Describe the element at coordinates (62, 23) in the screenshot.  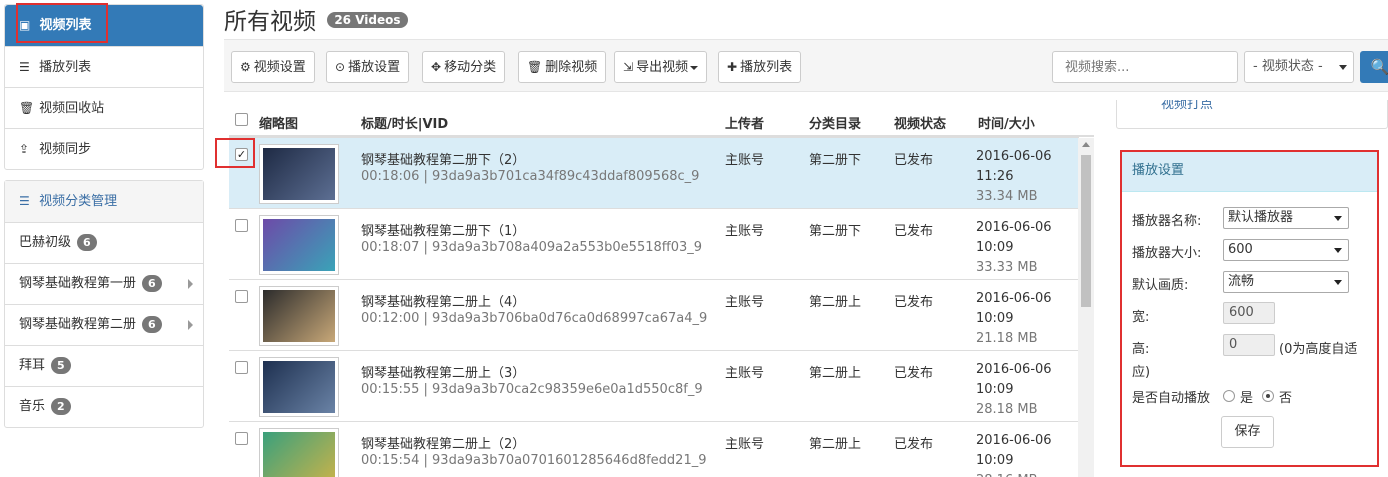
I see `highlight-box` at that location.